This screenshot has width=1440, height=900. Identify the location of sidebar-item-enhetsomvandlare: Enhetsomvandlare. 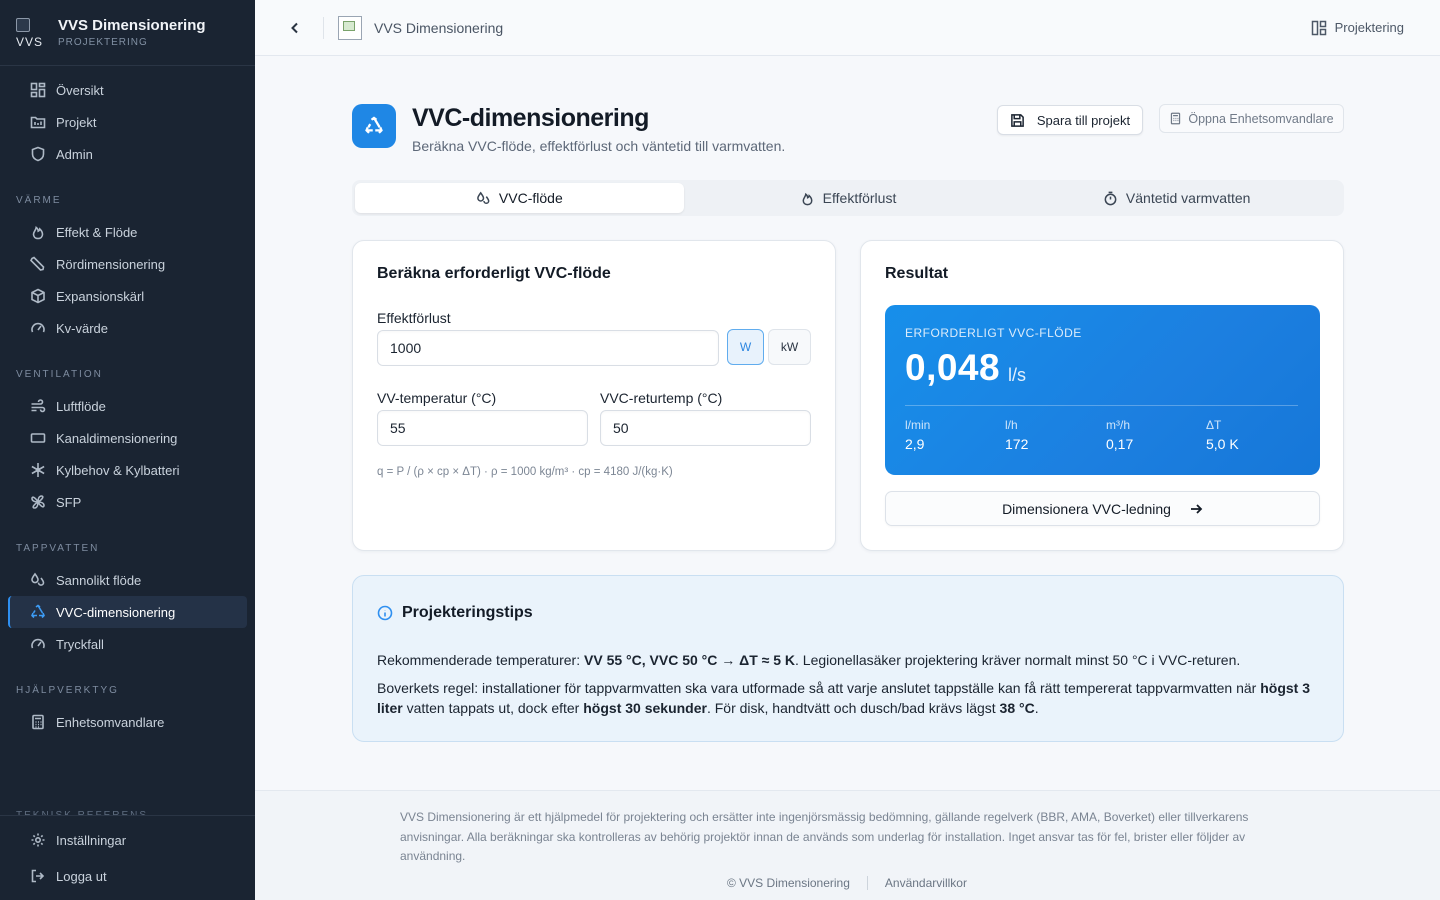
(127, 722).